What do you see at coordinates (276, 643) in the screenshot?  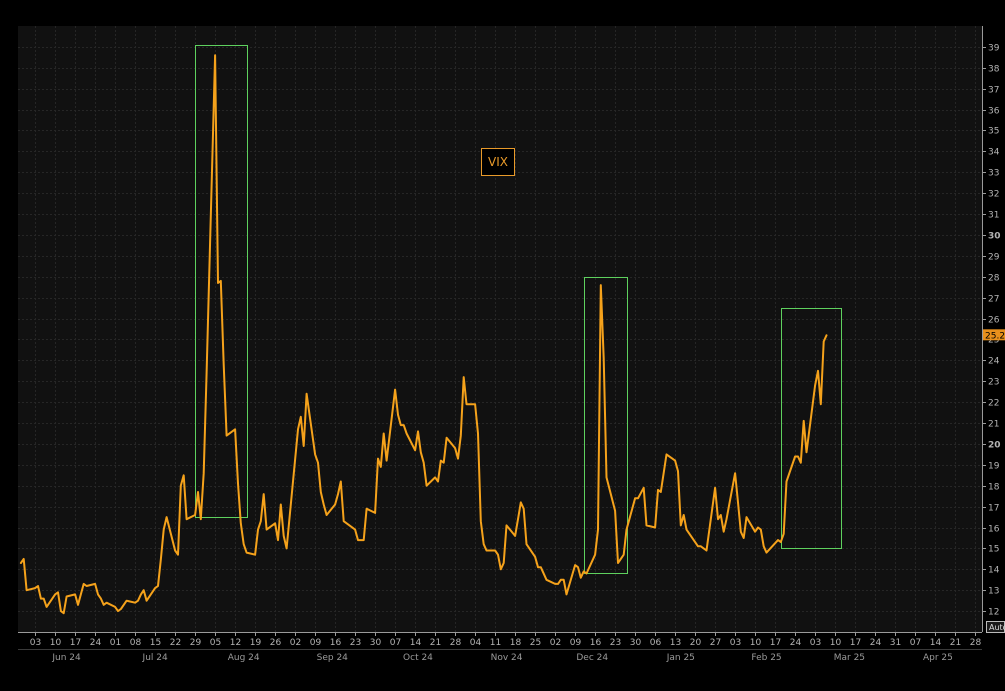 I see `x-tick-label: 26` at bounding box center [276, 643].